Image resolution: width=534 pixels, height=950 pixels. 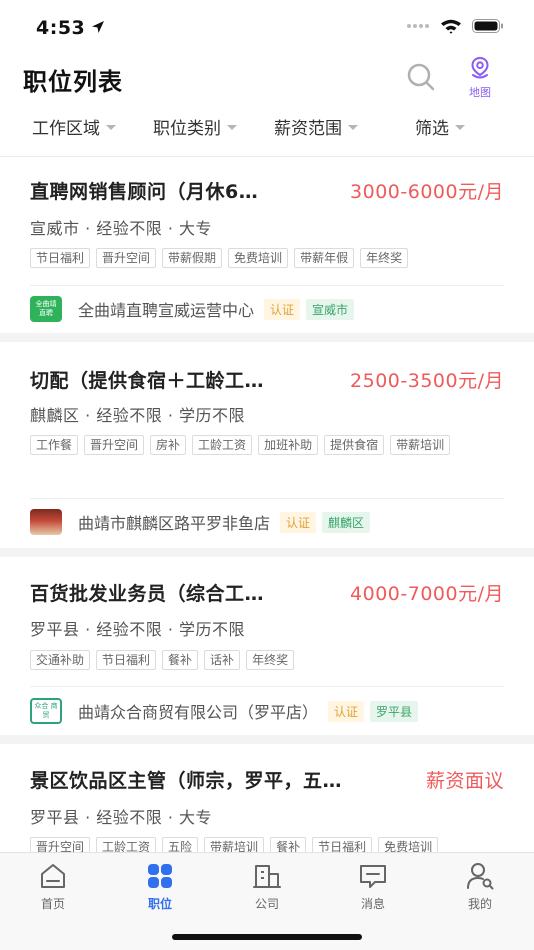 I want to click on company-row: 全曲靖 直聘 全曲靖直聘宣威运营中心 认证 宣威市, so click(x=192, y=309).